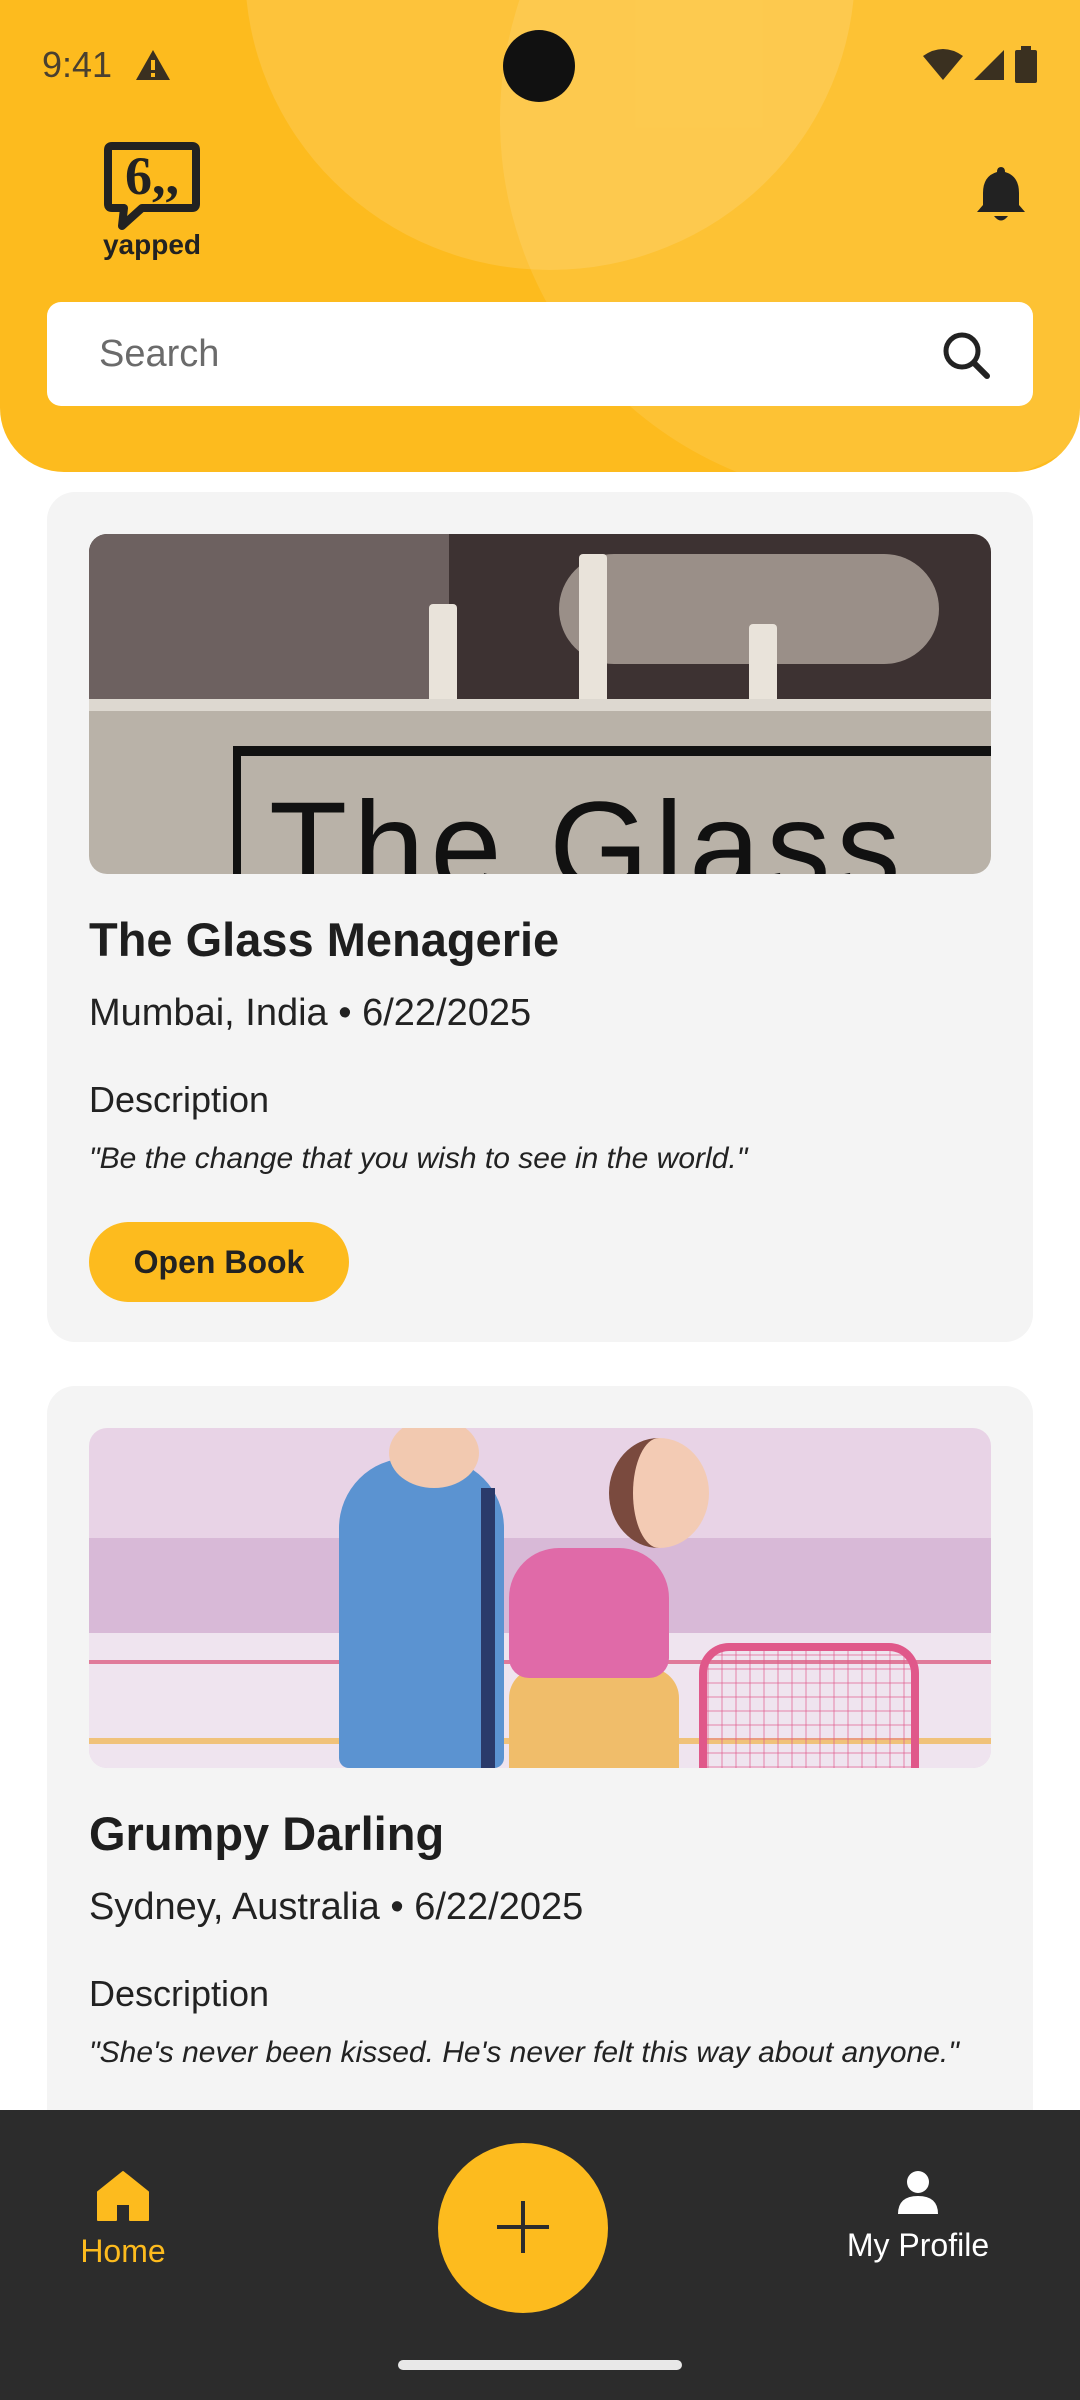 The image size is (1080, 2400). I want to click on search-bar, so click(540, 354).